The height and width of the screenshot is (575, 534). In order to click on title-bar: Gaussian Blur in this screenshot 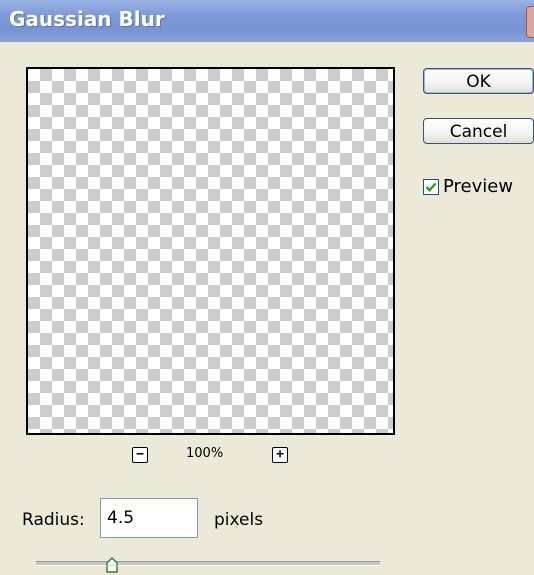, I will do `click(267, 21)`.